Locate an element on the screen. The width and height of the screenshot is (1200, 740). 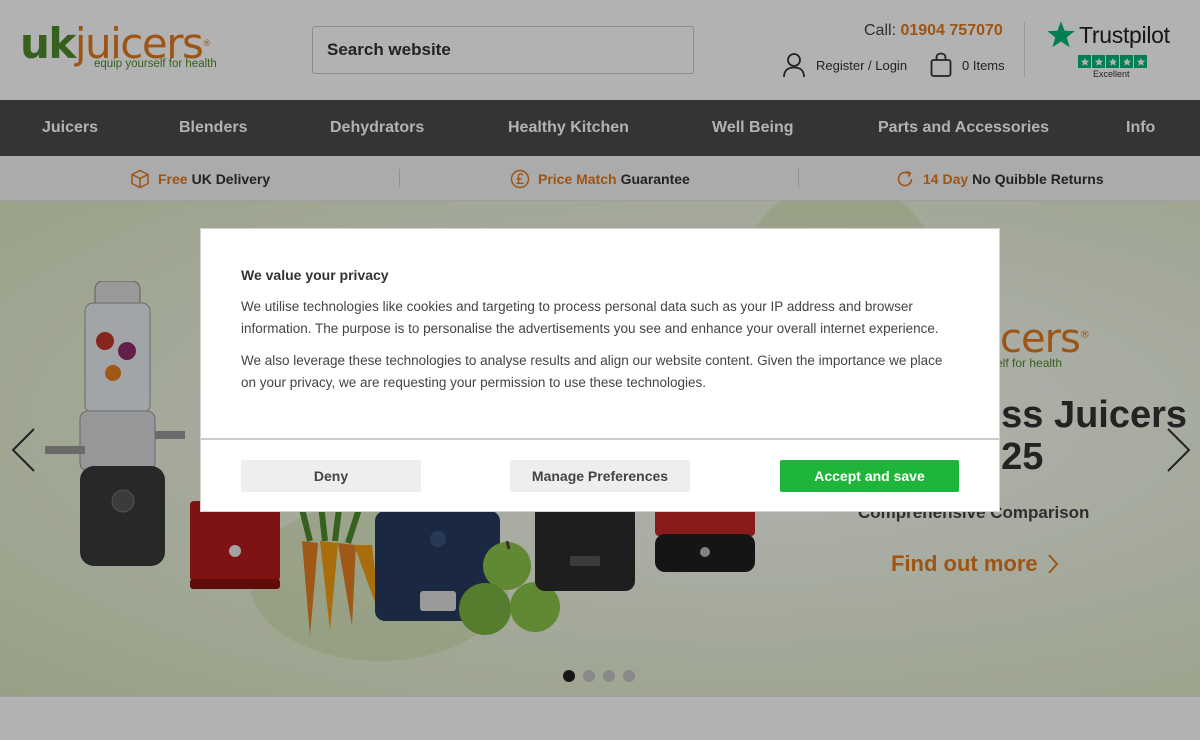
cookie-dialog-divider is located at coordinates (600, 439).